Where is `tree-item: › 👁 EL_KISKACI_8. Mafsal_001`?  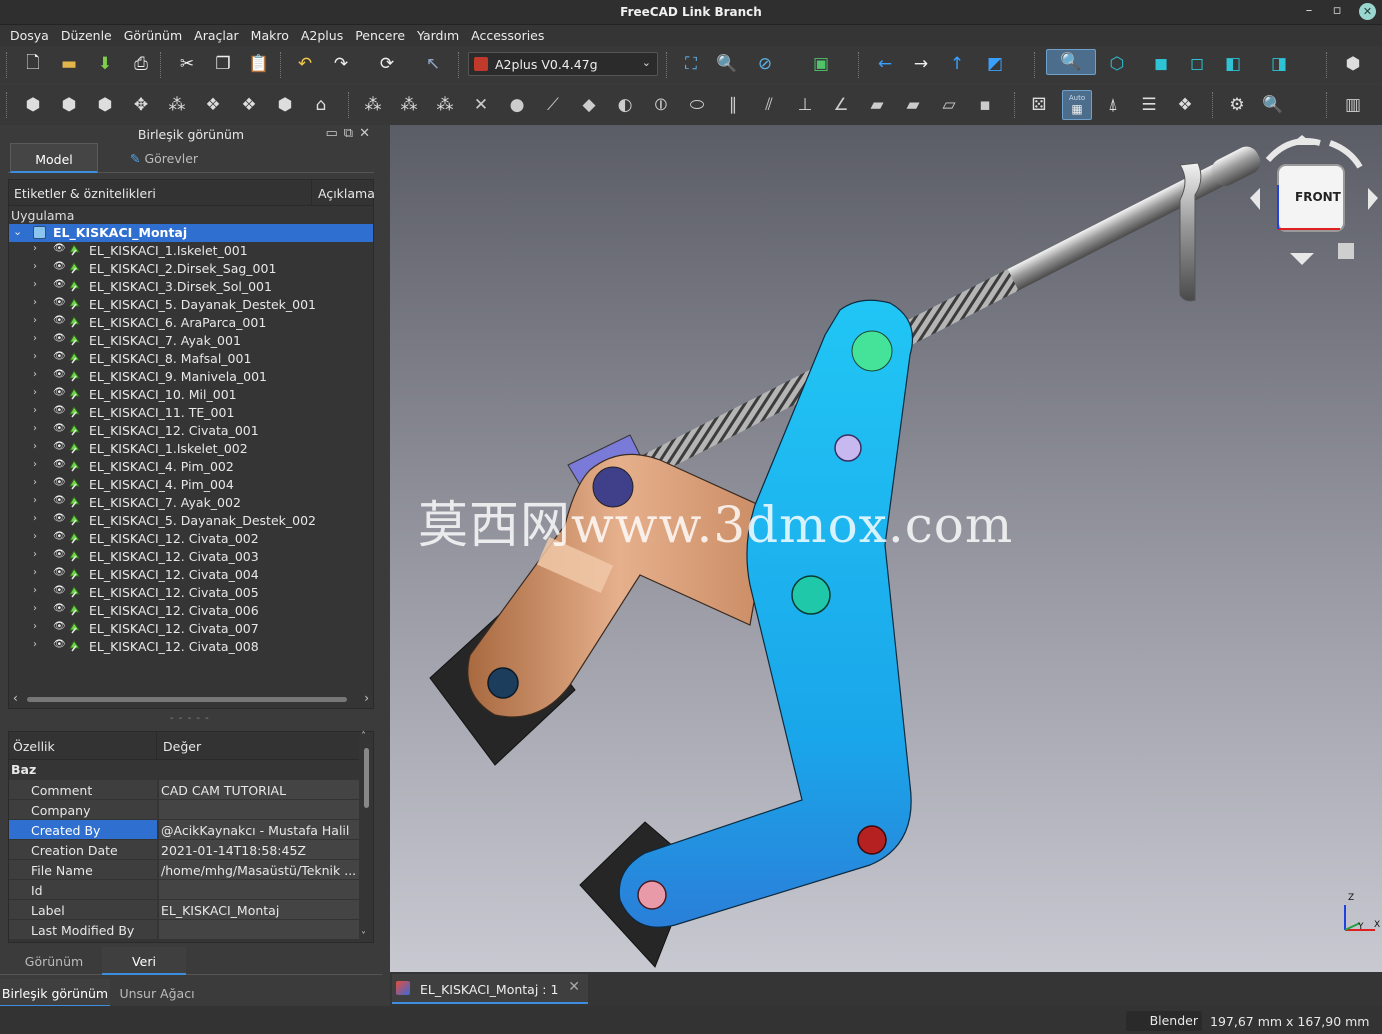 tree-item: › 👁 EL_KISKACI_8. Mafsal_001 is located at coordinates (191, 359).